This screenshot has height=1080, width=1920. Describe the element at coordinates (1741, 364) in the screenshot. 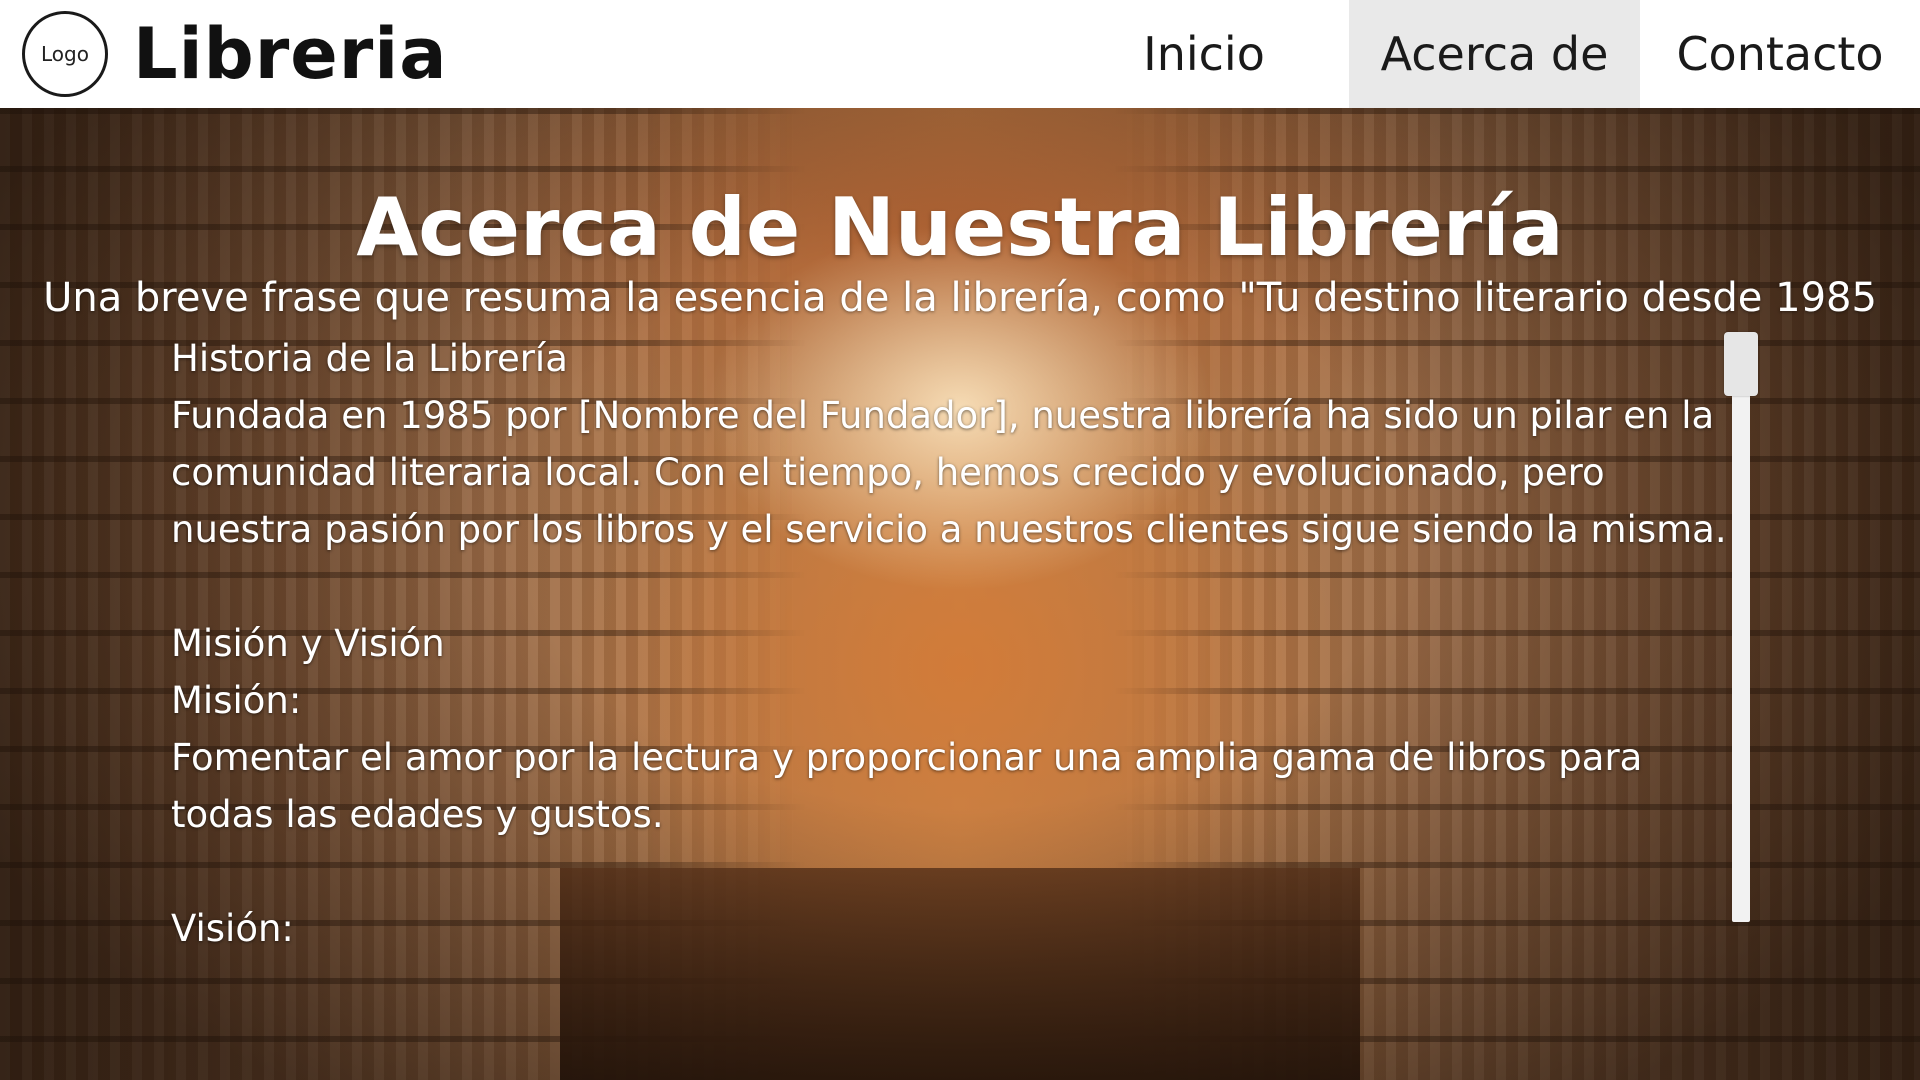

I see `scrollbar-thumb` at that location.